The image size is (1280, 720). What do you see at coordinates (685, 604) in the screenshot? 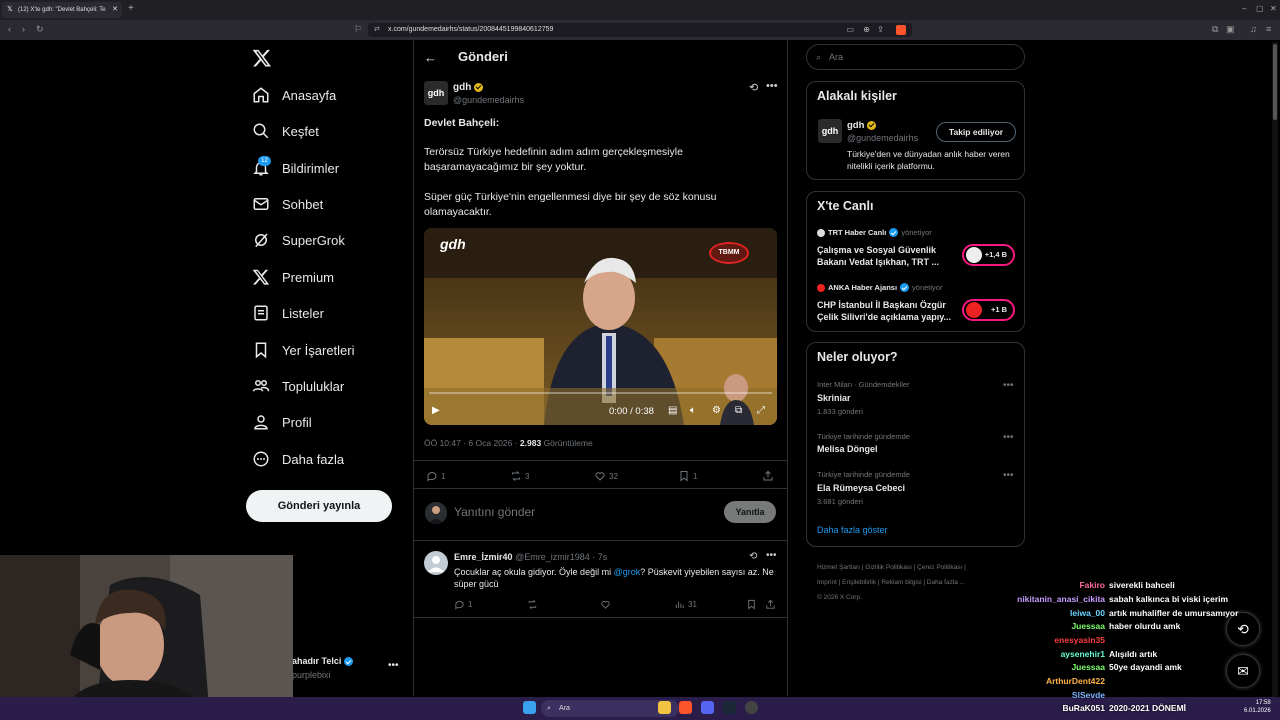
I see `comment-views-action: 31` at bounding box center [685, 604].